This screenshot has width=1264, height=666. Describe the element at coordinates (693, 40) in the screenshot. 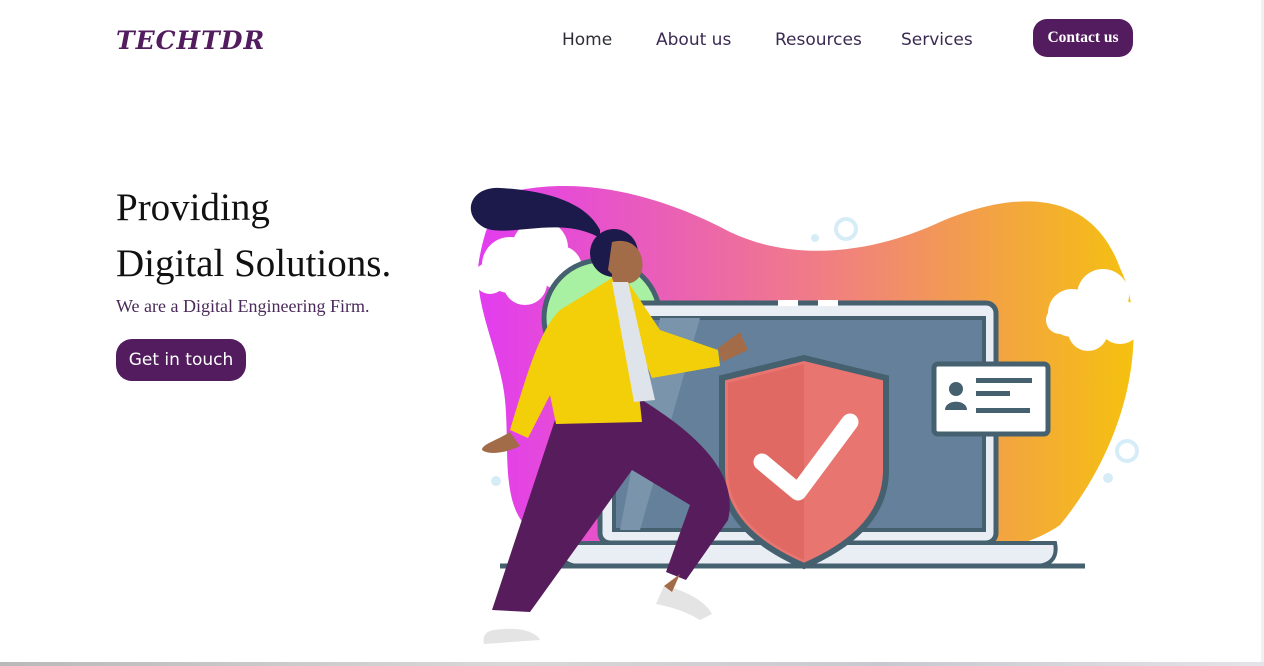

I see `nav-about-link: About us` at that location.